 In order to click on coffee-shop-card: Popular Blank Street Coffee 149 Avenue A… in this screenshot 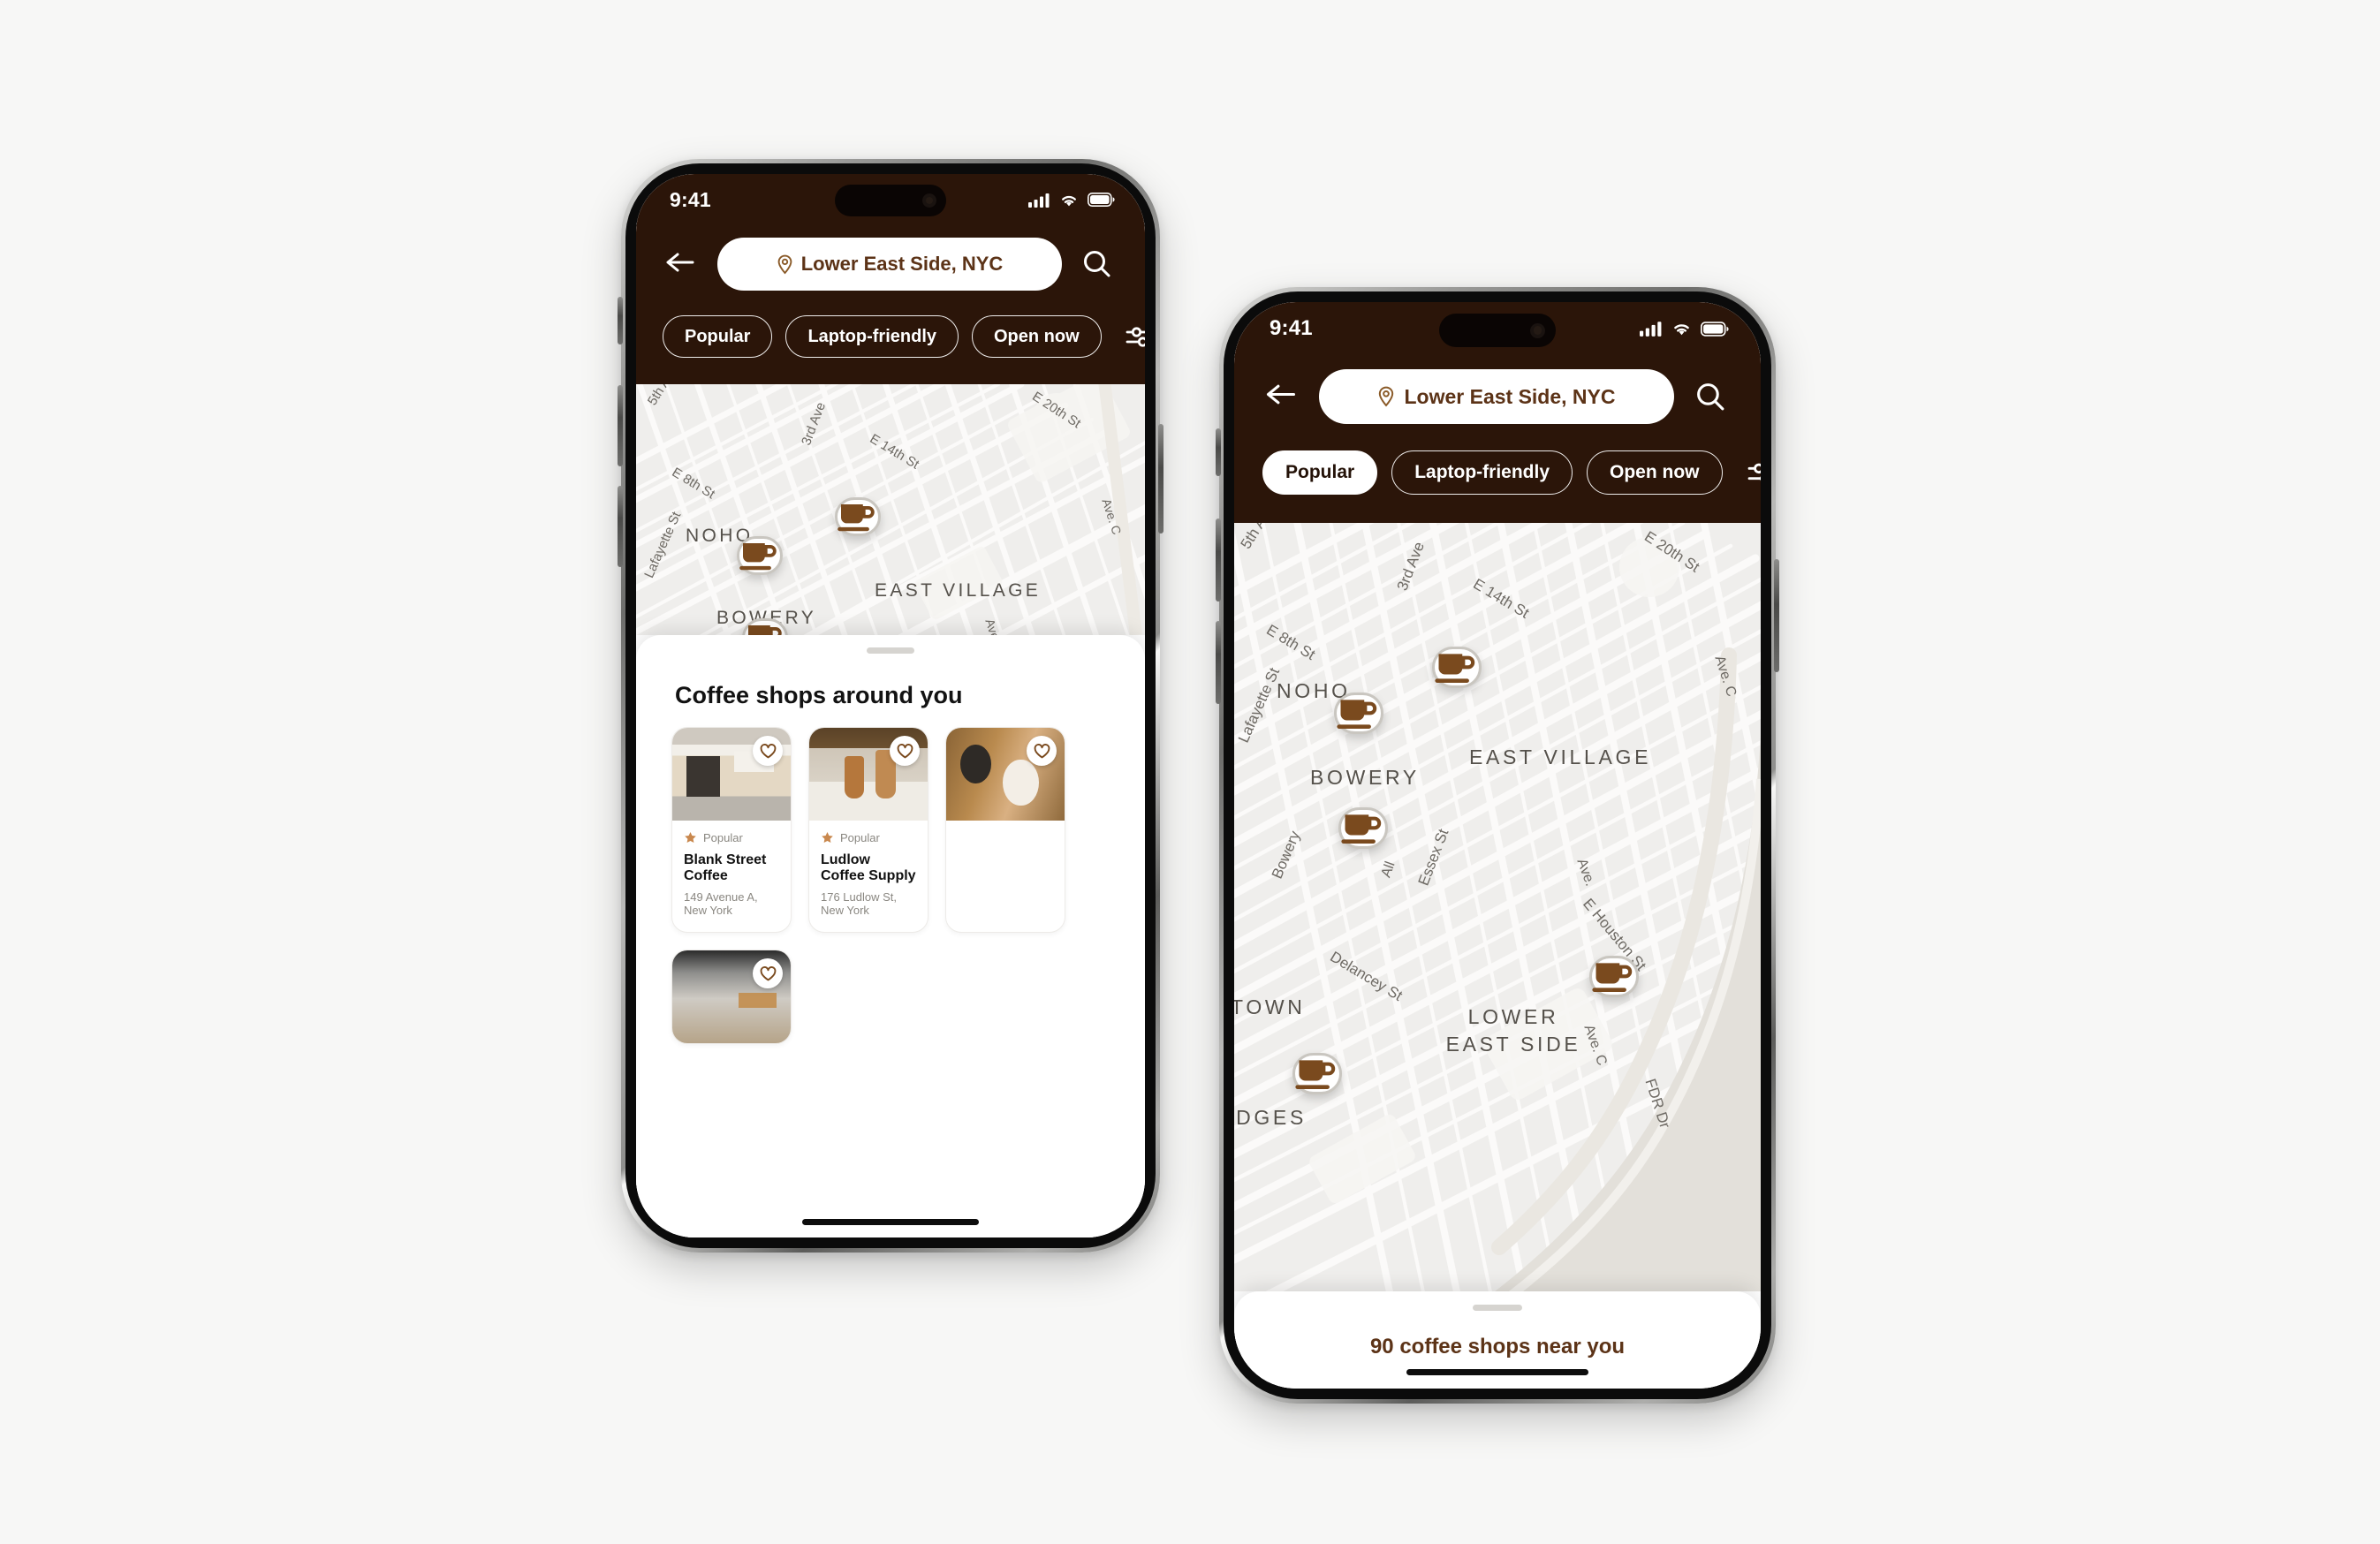, I will do `click(731, 830)`.